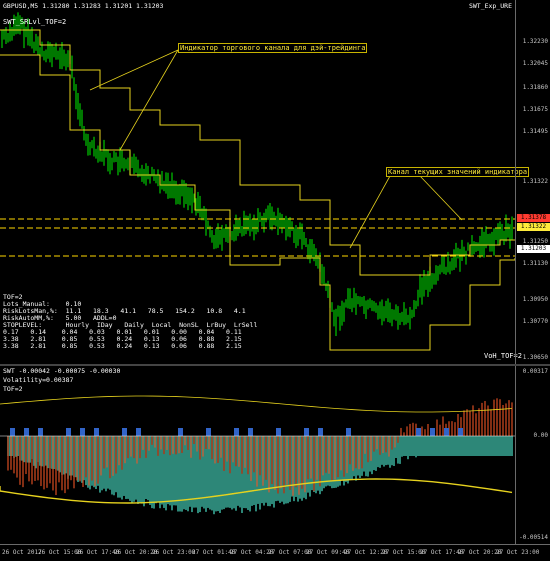 The width and height of the screenshot is (550, 561). Describe the element at coordinates (214, 552) in the screenshot. I see `time-tick: 27 Oct 01:40` at that location.